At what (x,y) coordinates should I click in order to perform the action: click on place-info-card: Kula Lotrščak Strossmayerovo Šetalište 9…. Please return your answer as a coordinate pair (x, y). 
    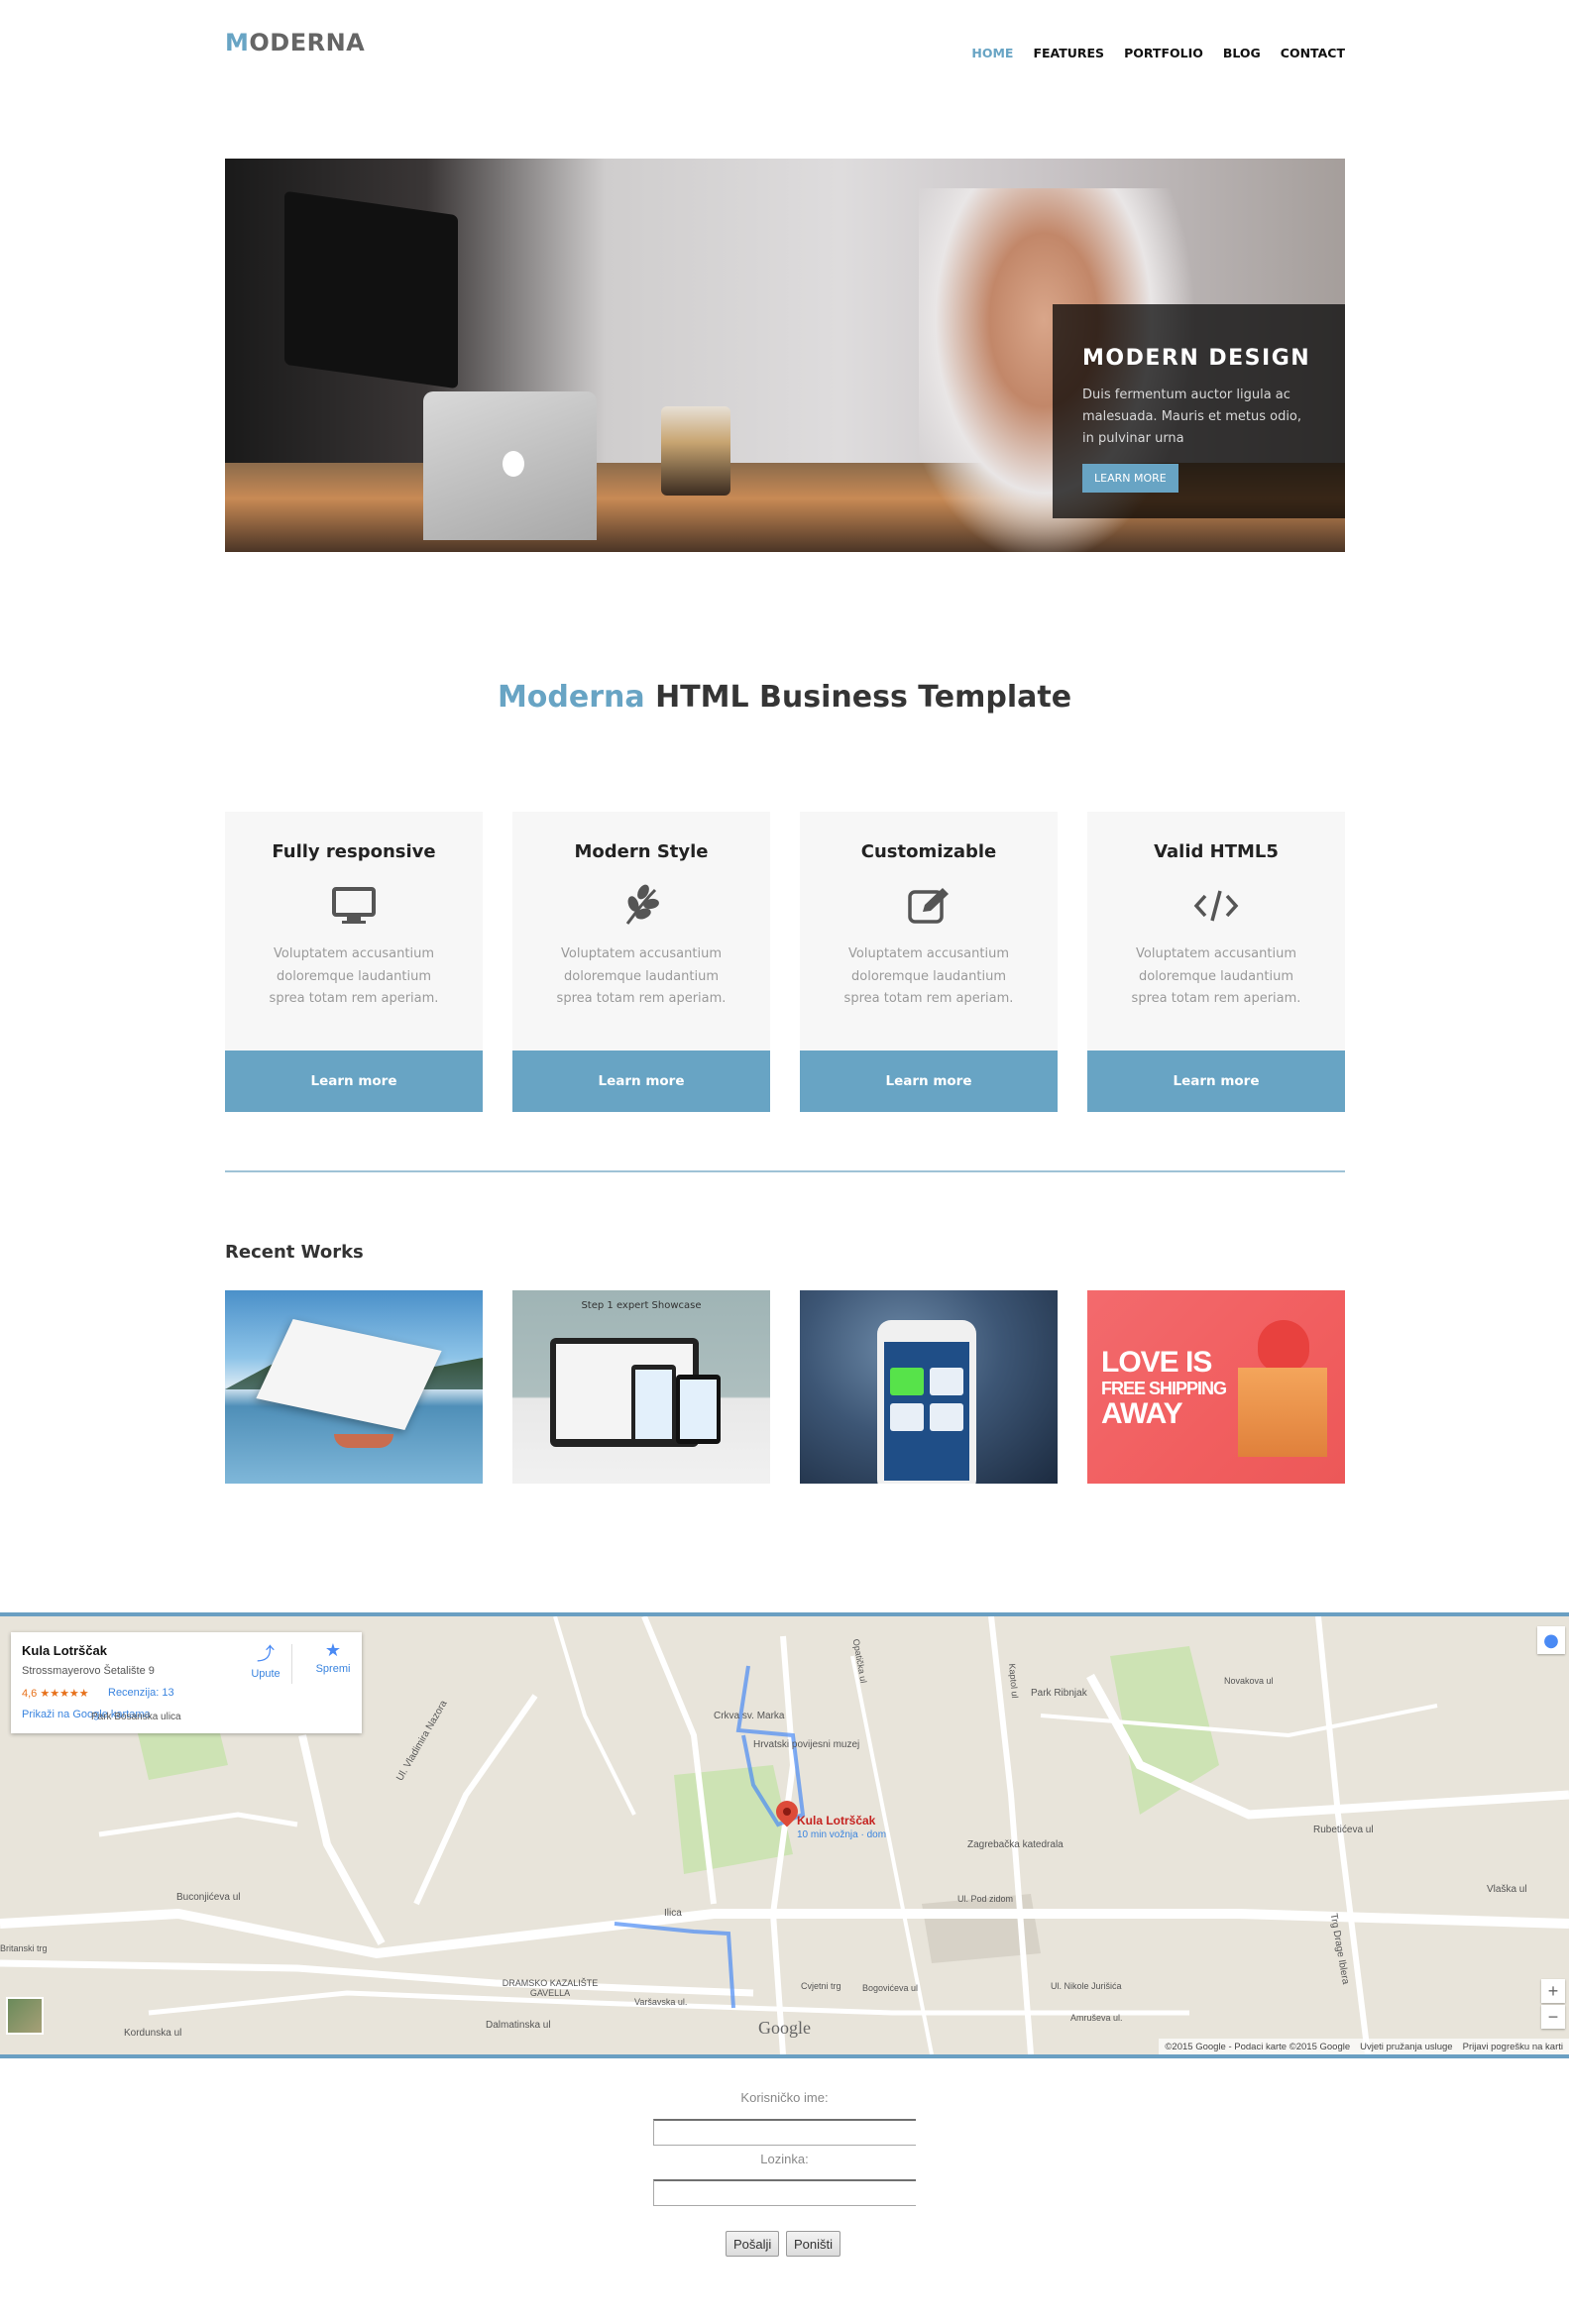
    Looking at the image, I should click on (186, 1682).